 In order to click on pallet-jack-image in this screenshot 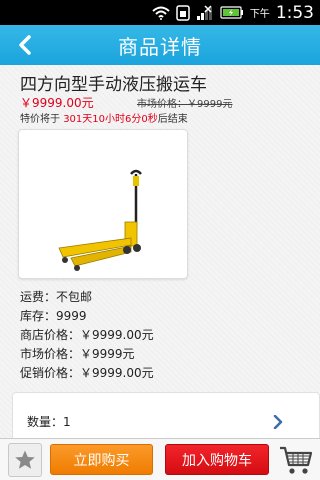, I will do `click(100, 220)`.